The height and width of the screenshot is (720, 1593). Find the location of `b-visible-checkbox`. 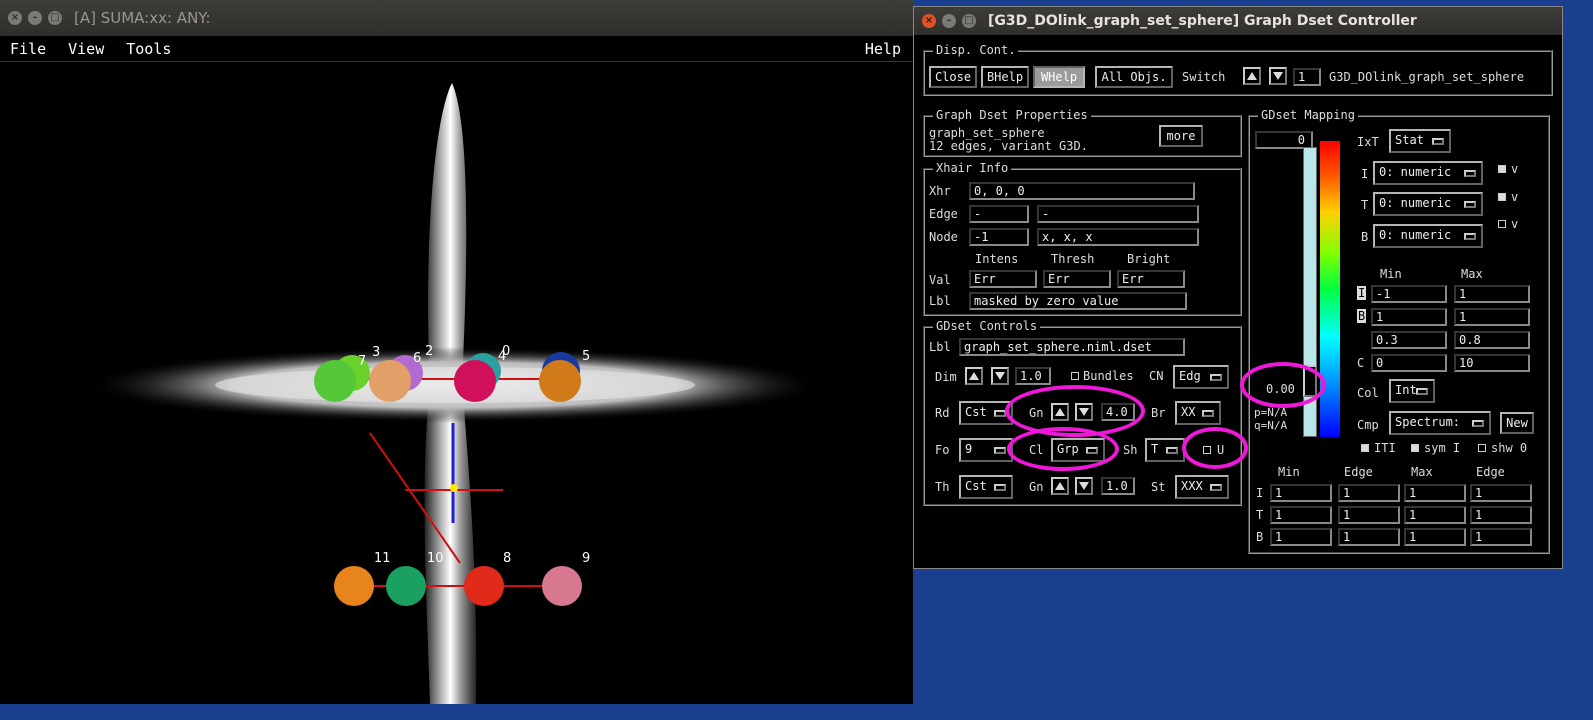

b-visible-checkbox is located at coordinates (1502, 224).